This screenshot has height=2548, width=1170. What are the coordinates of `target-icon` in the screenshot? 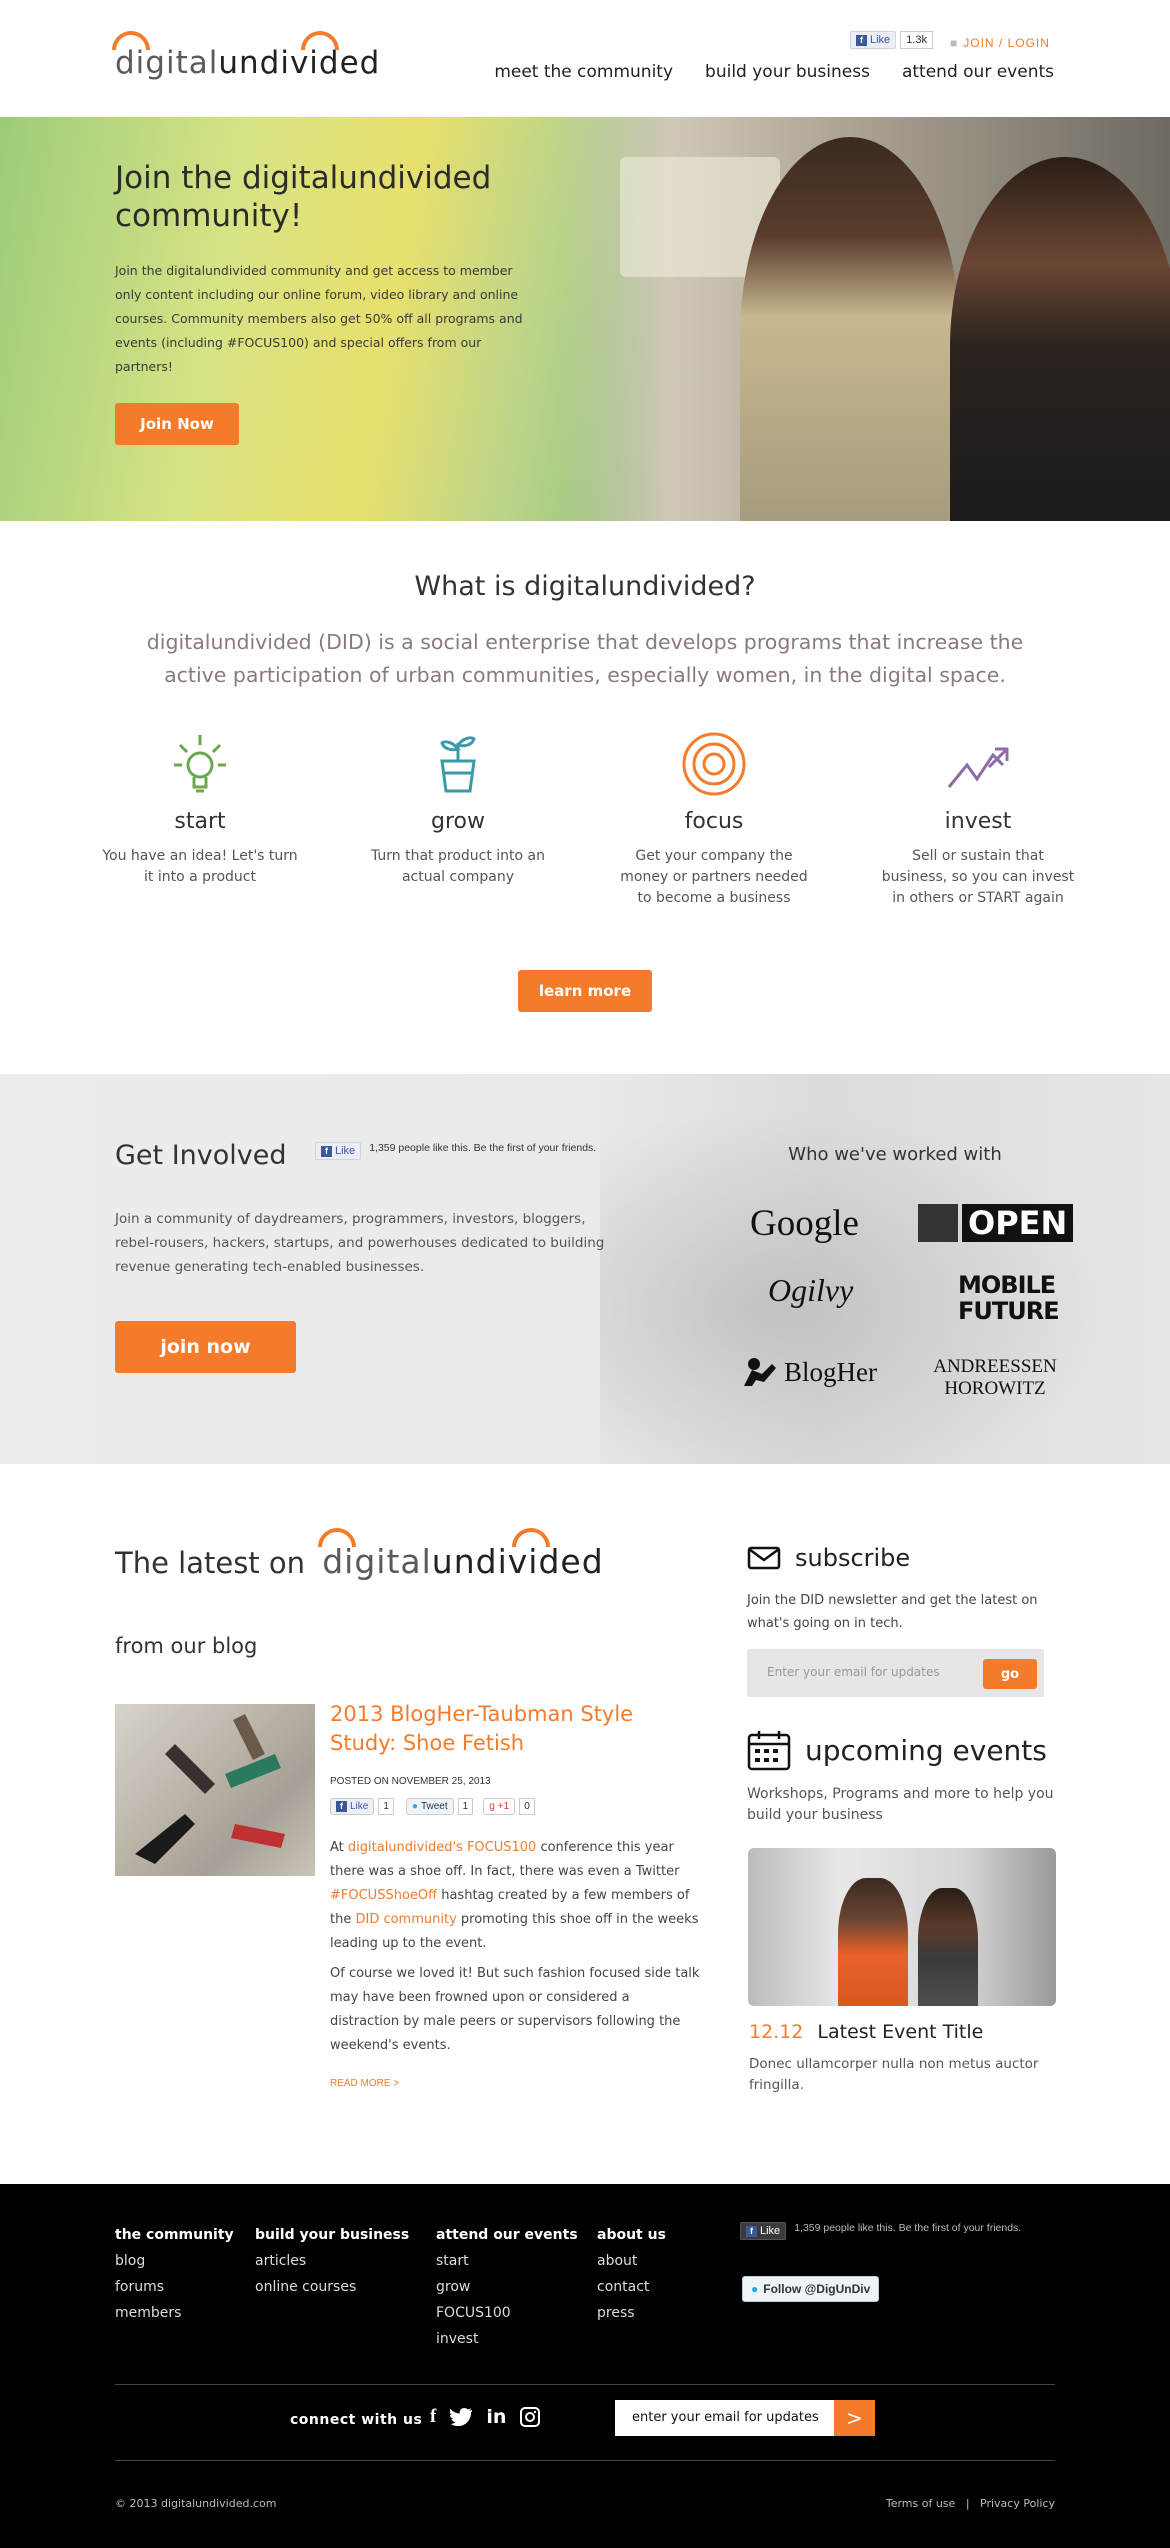 It's located at (714, 764).